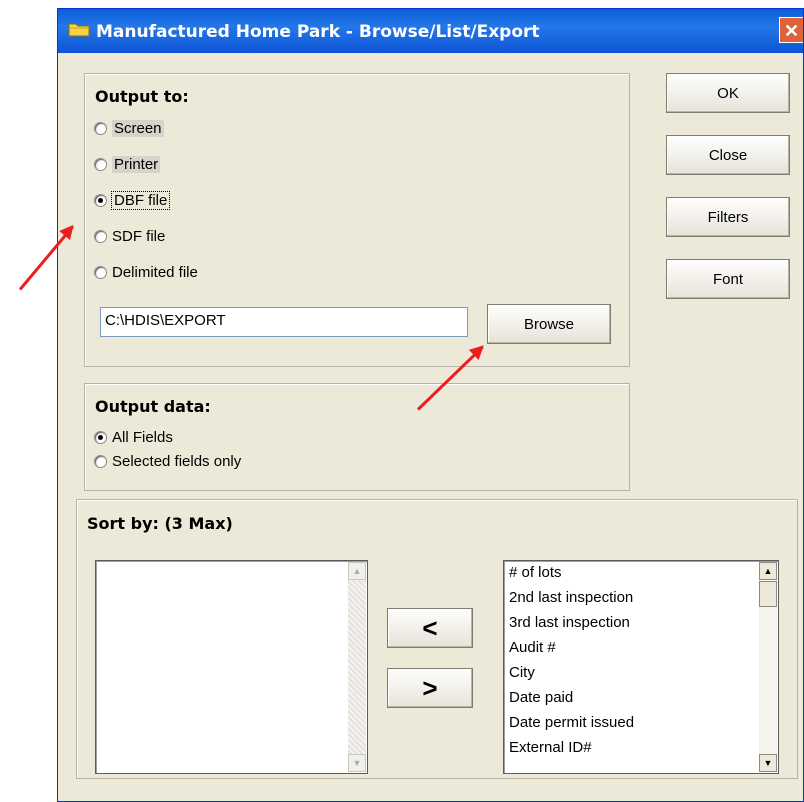  Describe the element at coordinates (140, 200) in the screenshot. I see `radio-label-dbf-file: DBF file` at that location.